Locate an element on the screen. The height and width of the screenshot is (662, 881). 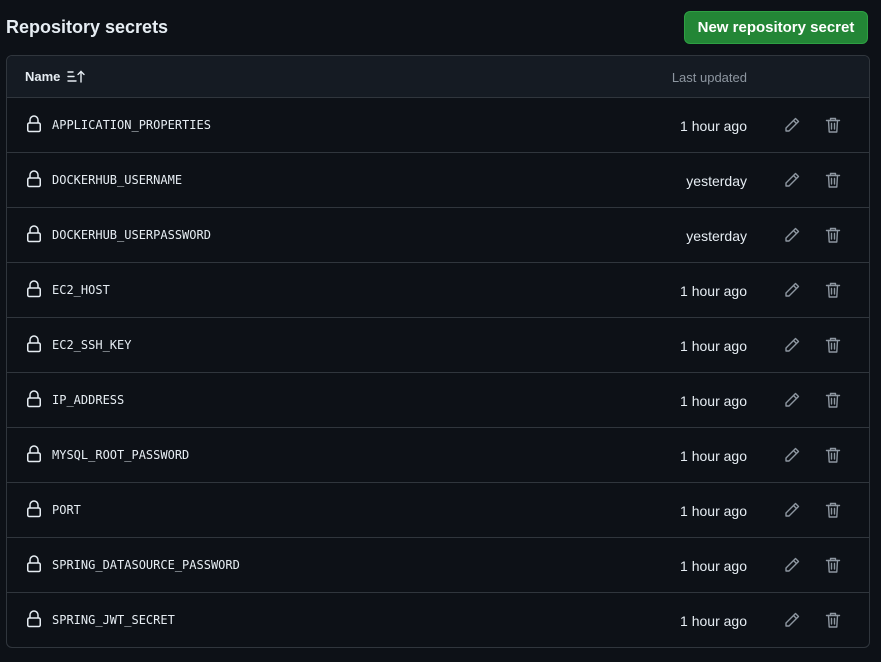
secret-name: SPRING_DATASOURCE_PASSWORD is located at coordinates (146, 565).